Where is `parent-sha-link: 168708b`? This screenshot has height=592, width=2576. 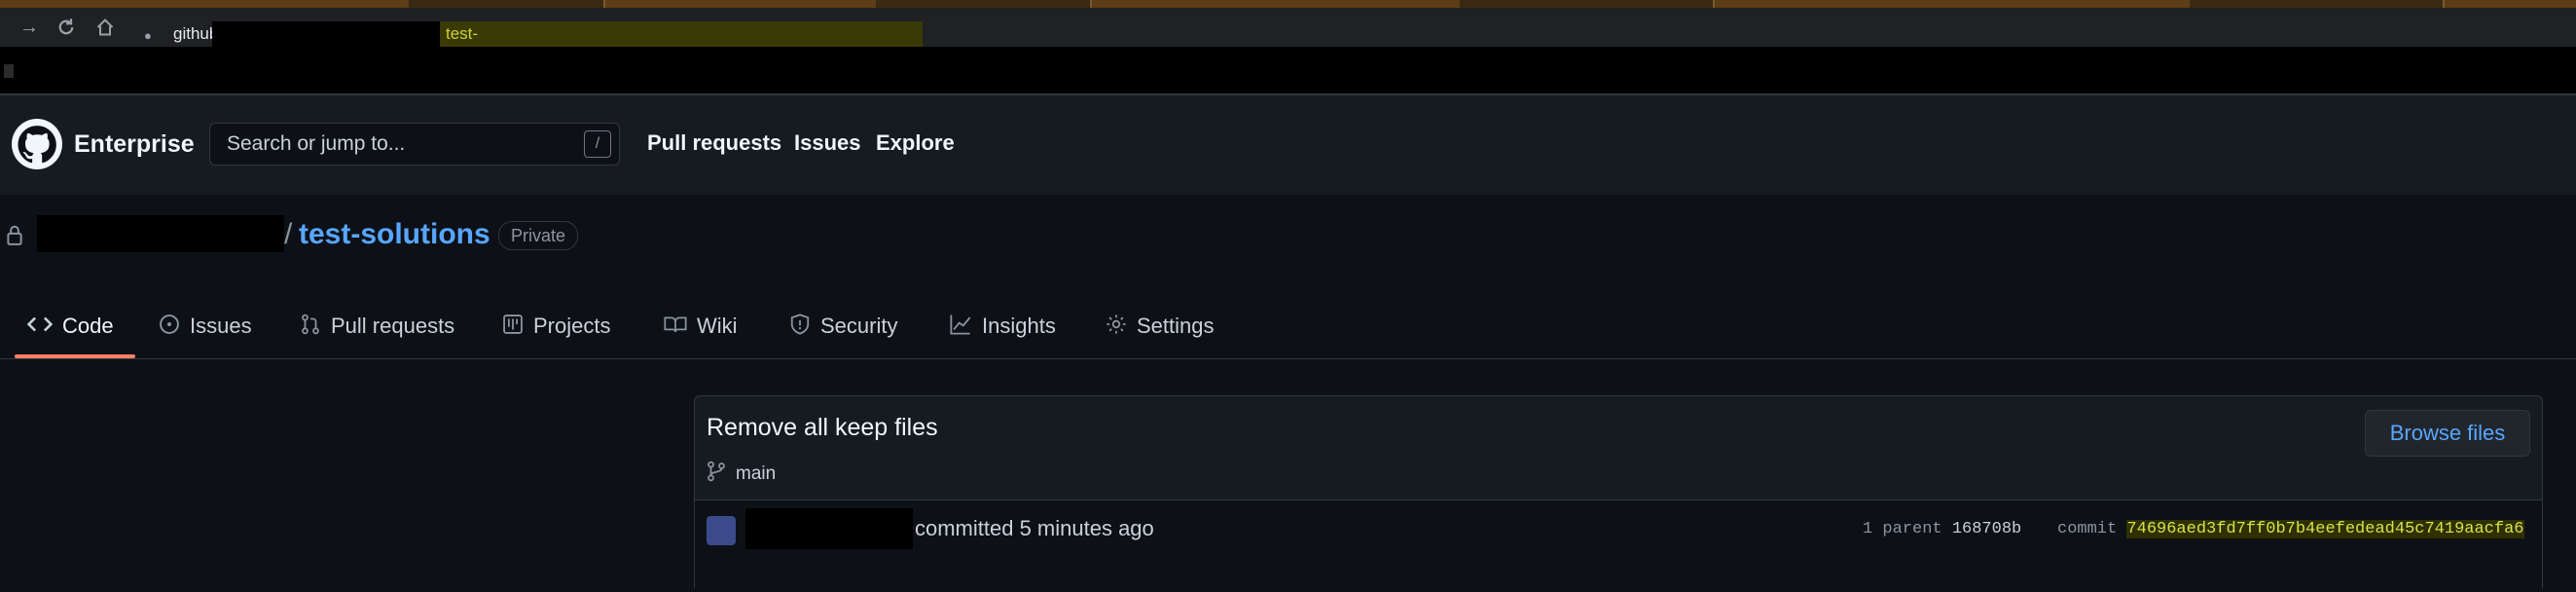
parent-sha-link: 168708b is located at coordinates (1986, 529).